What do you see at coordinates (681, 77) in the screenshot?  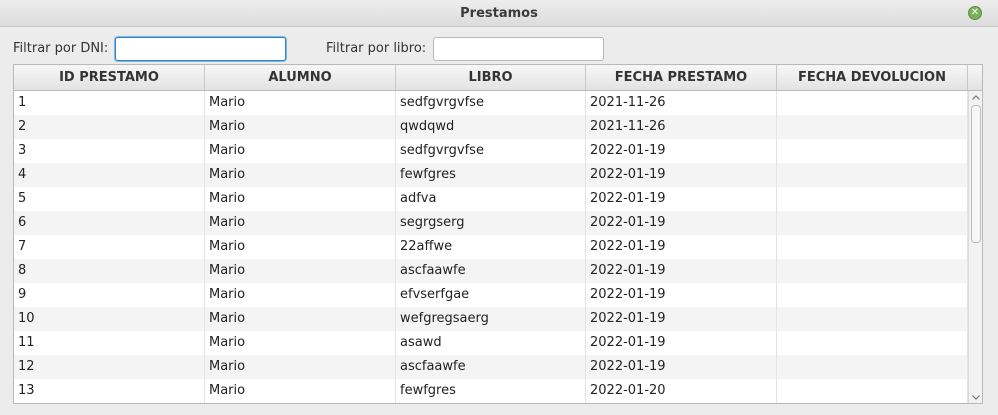 I see `column-header-fecha-prestamo: FECHA PRESTAMO` at bounding box center [681, 77].